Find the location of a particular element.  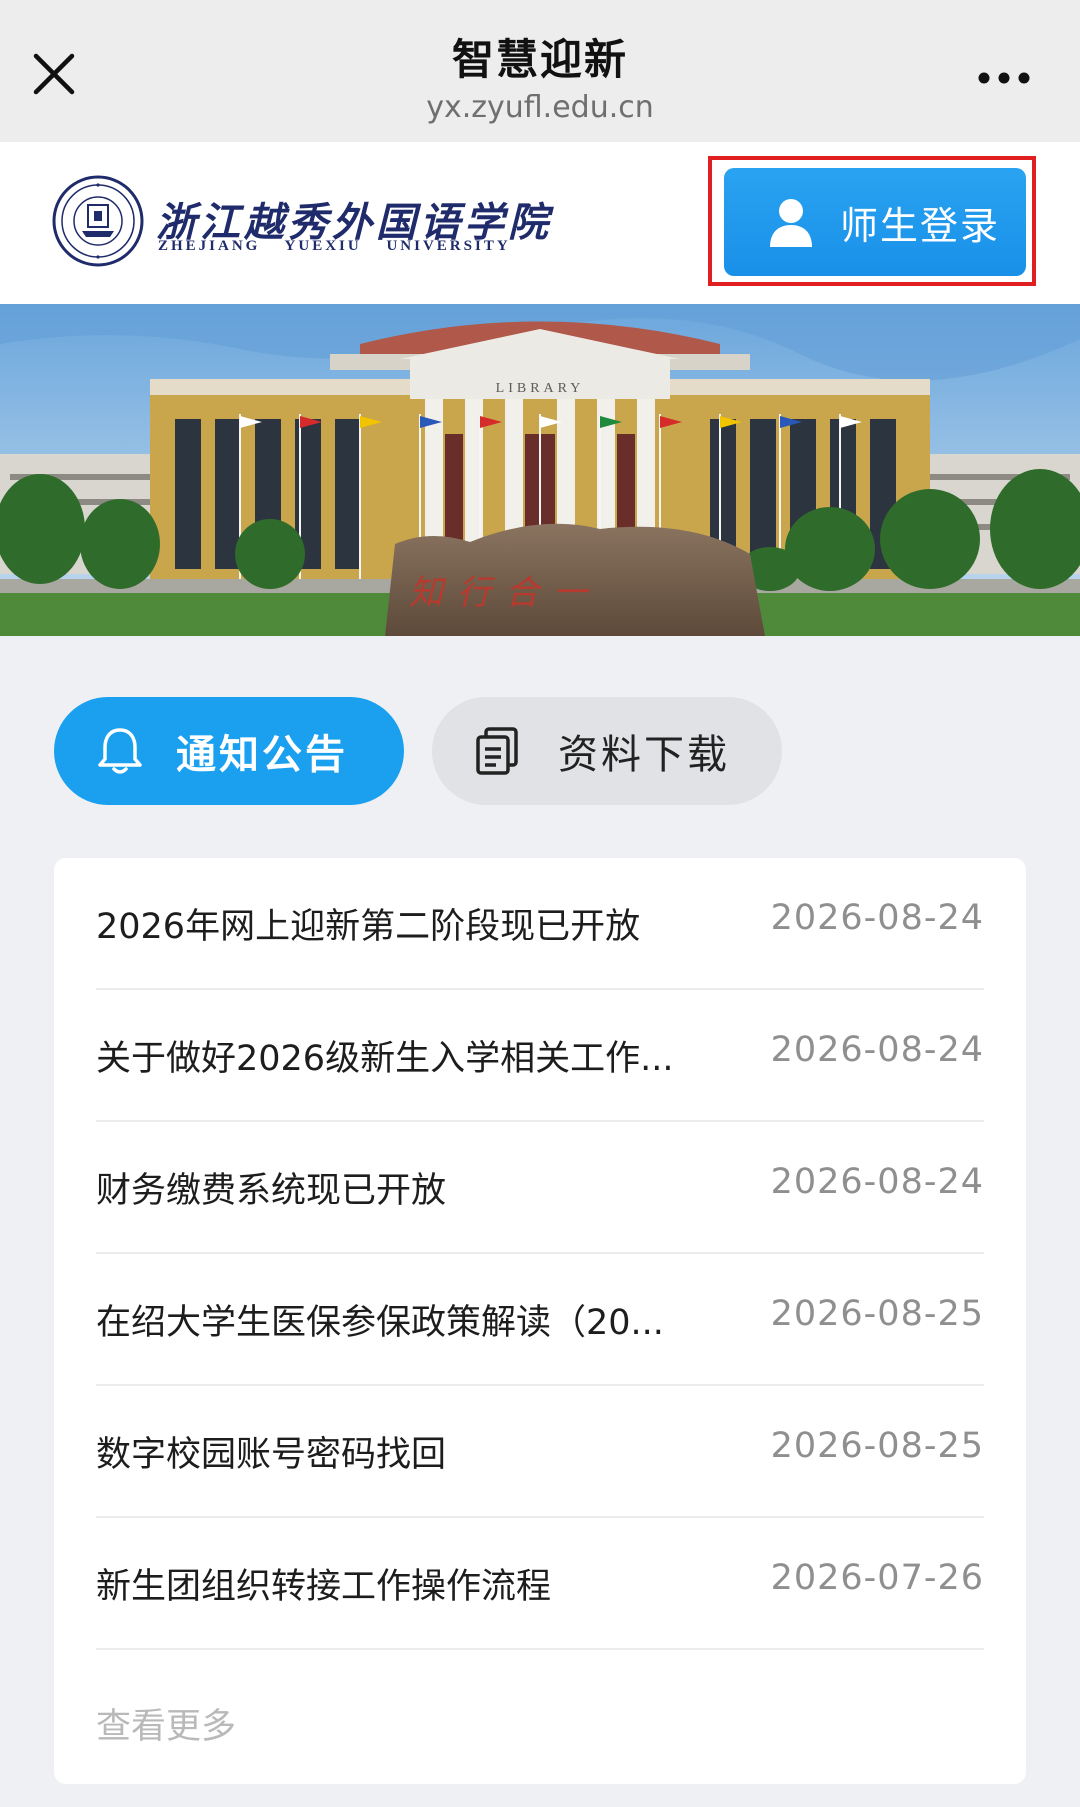

tab-bar: 通知公告 资料下载 is located at coordinates (544, 751).